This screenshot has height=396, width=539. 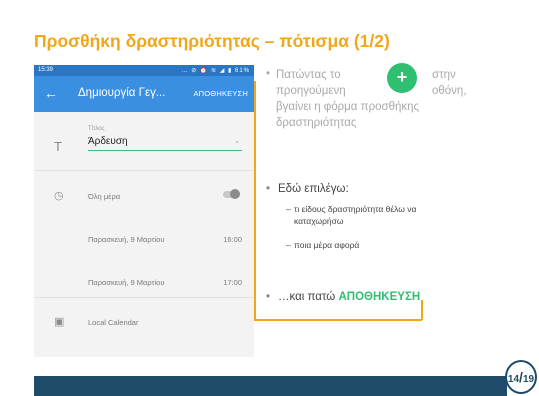 I want to click on note-line: Πατώντας το, so click(x=308, y=75).